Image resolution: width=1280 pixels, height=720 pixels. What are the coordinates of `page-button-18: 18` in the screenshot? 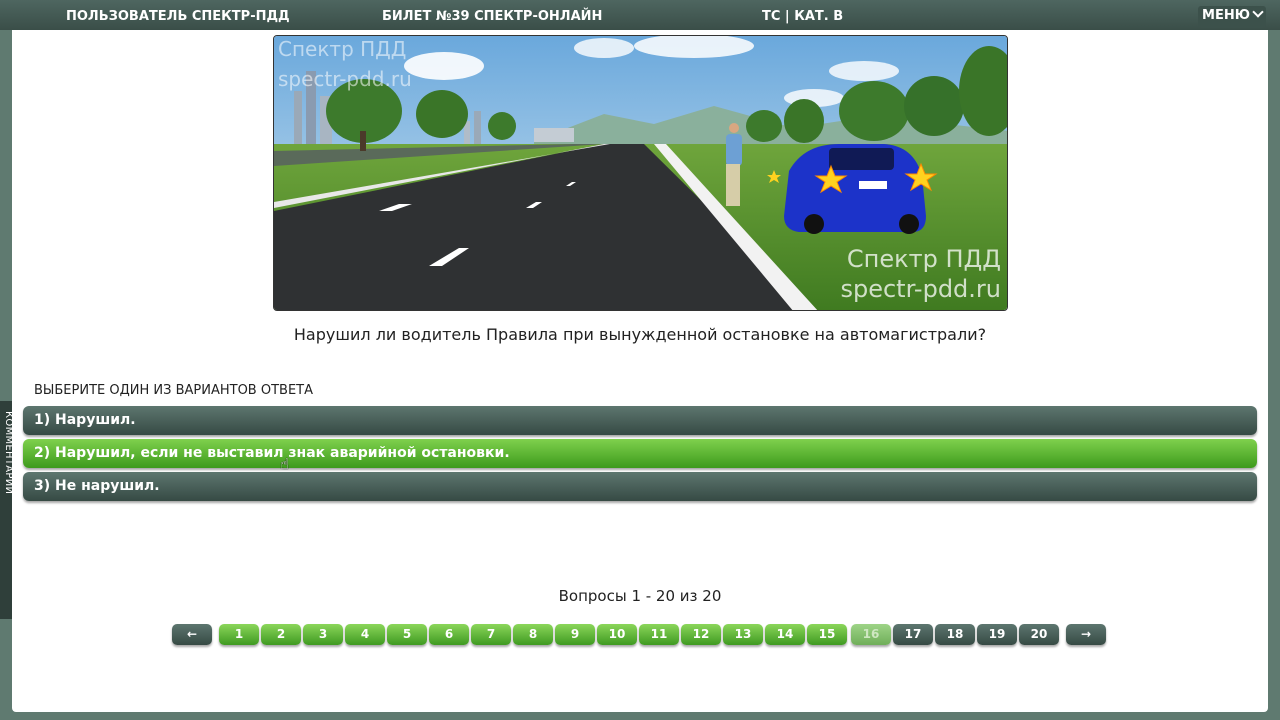 It's located at (955, 634).